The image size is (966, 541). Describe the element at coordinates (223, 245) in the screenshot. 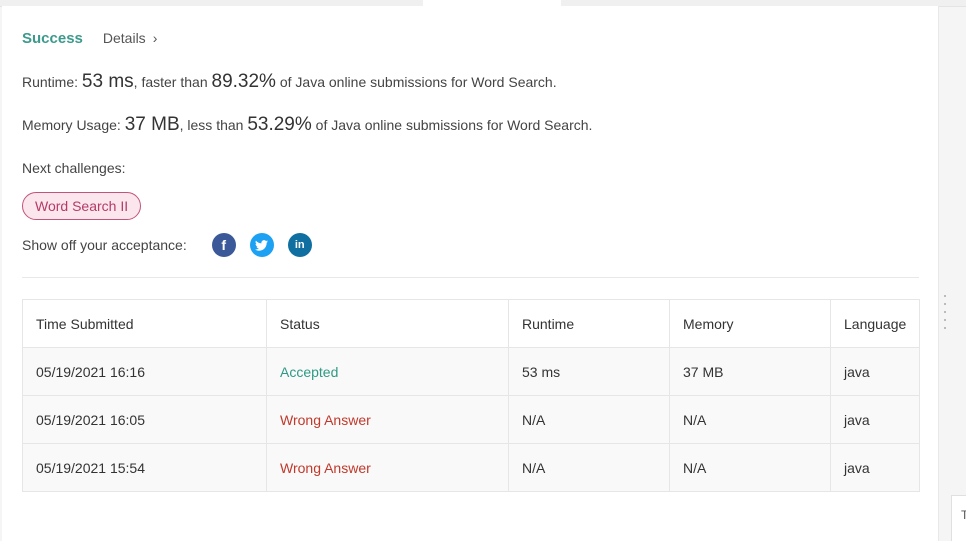

I see `facebook-icon: f` at that location.